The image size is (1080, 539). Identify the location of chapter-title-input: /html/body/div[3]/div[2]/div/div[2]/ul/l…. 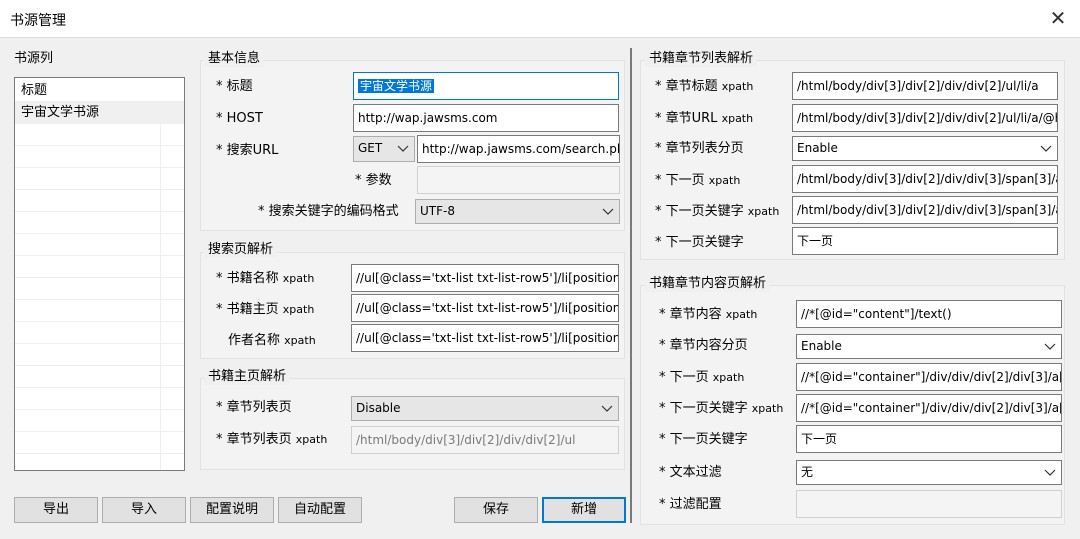
(925, 86).